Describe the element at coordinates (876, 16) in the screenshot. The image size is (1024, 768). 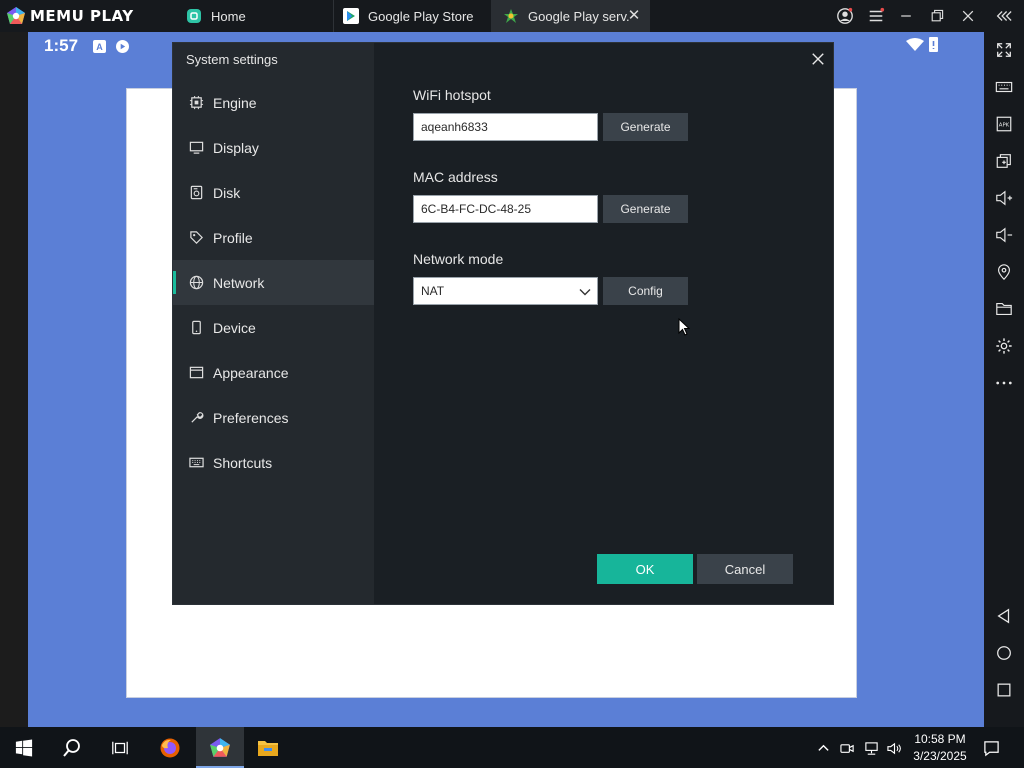
I see `menu-icon` at that location.